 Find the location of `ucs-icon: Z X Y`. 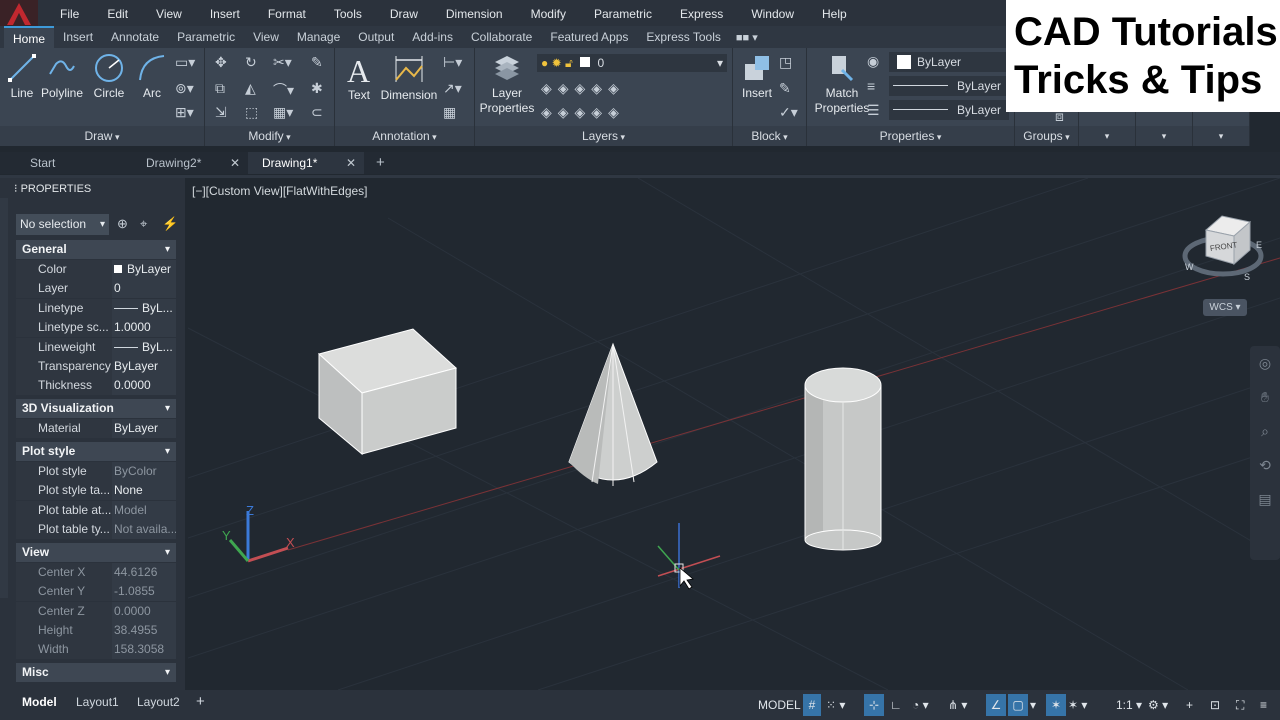

ucs-icon: Z X Y is located at coordinates (258, 533).